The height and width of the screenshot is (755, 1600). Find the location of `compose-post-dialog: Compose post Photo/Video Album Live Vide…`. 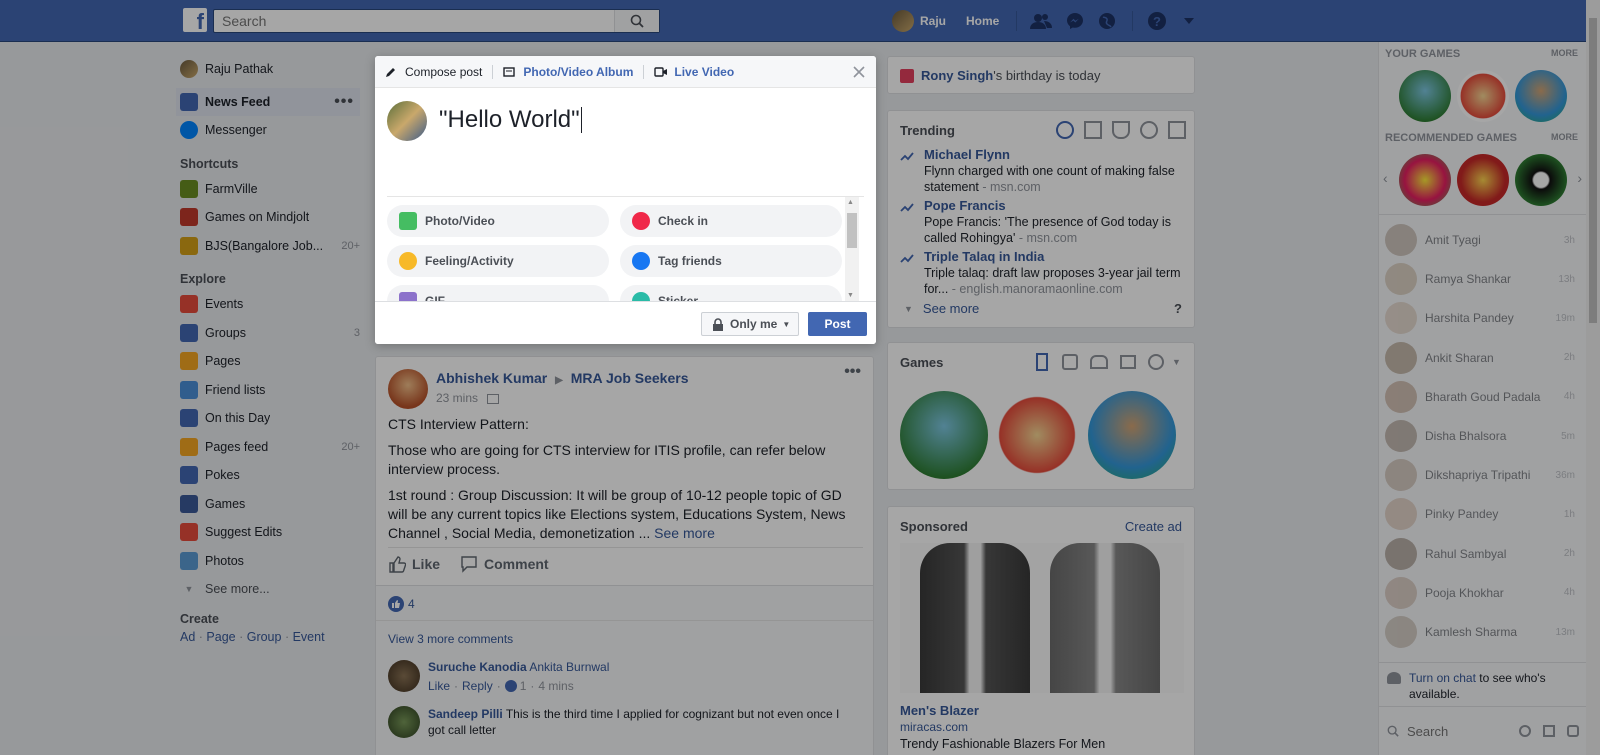

compose-post-dialog: Compose post Photo/Video Album Live Vide… is located at coordinates (625, 200).